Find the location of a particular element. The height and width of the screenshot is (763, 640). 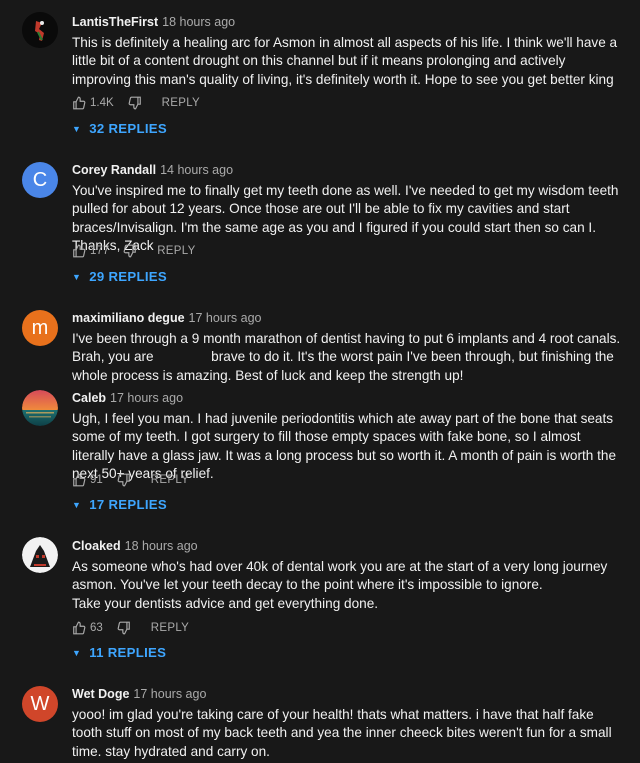

like-count: 63 is located at coordinates (96, 628).